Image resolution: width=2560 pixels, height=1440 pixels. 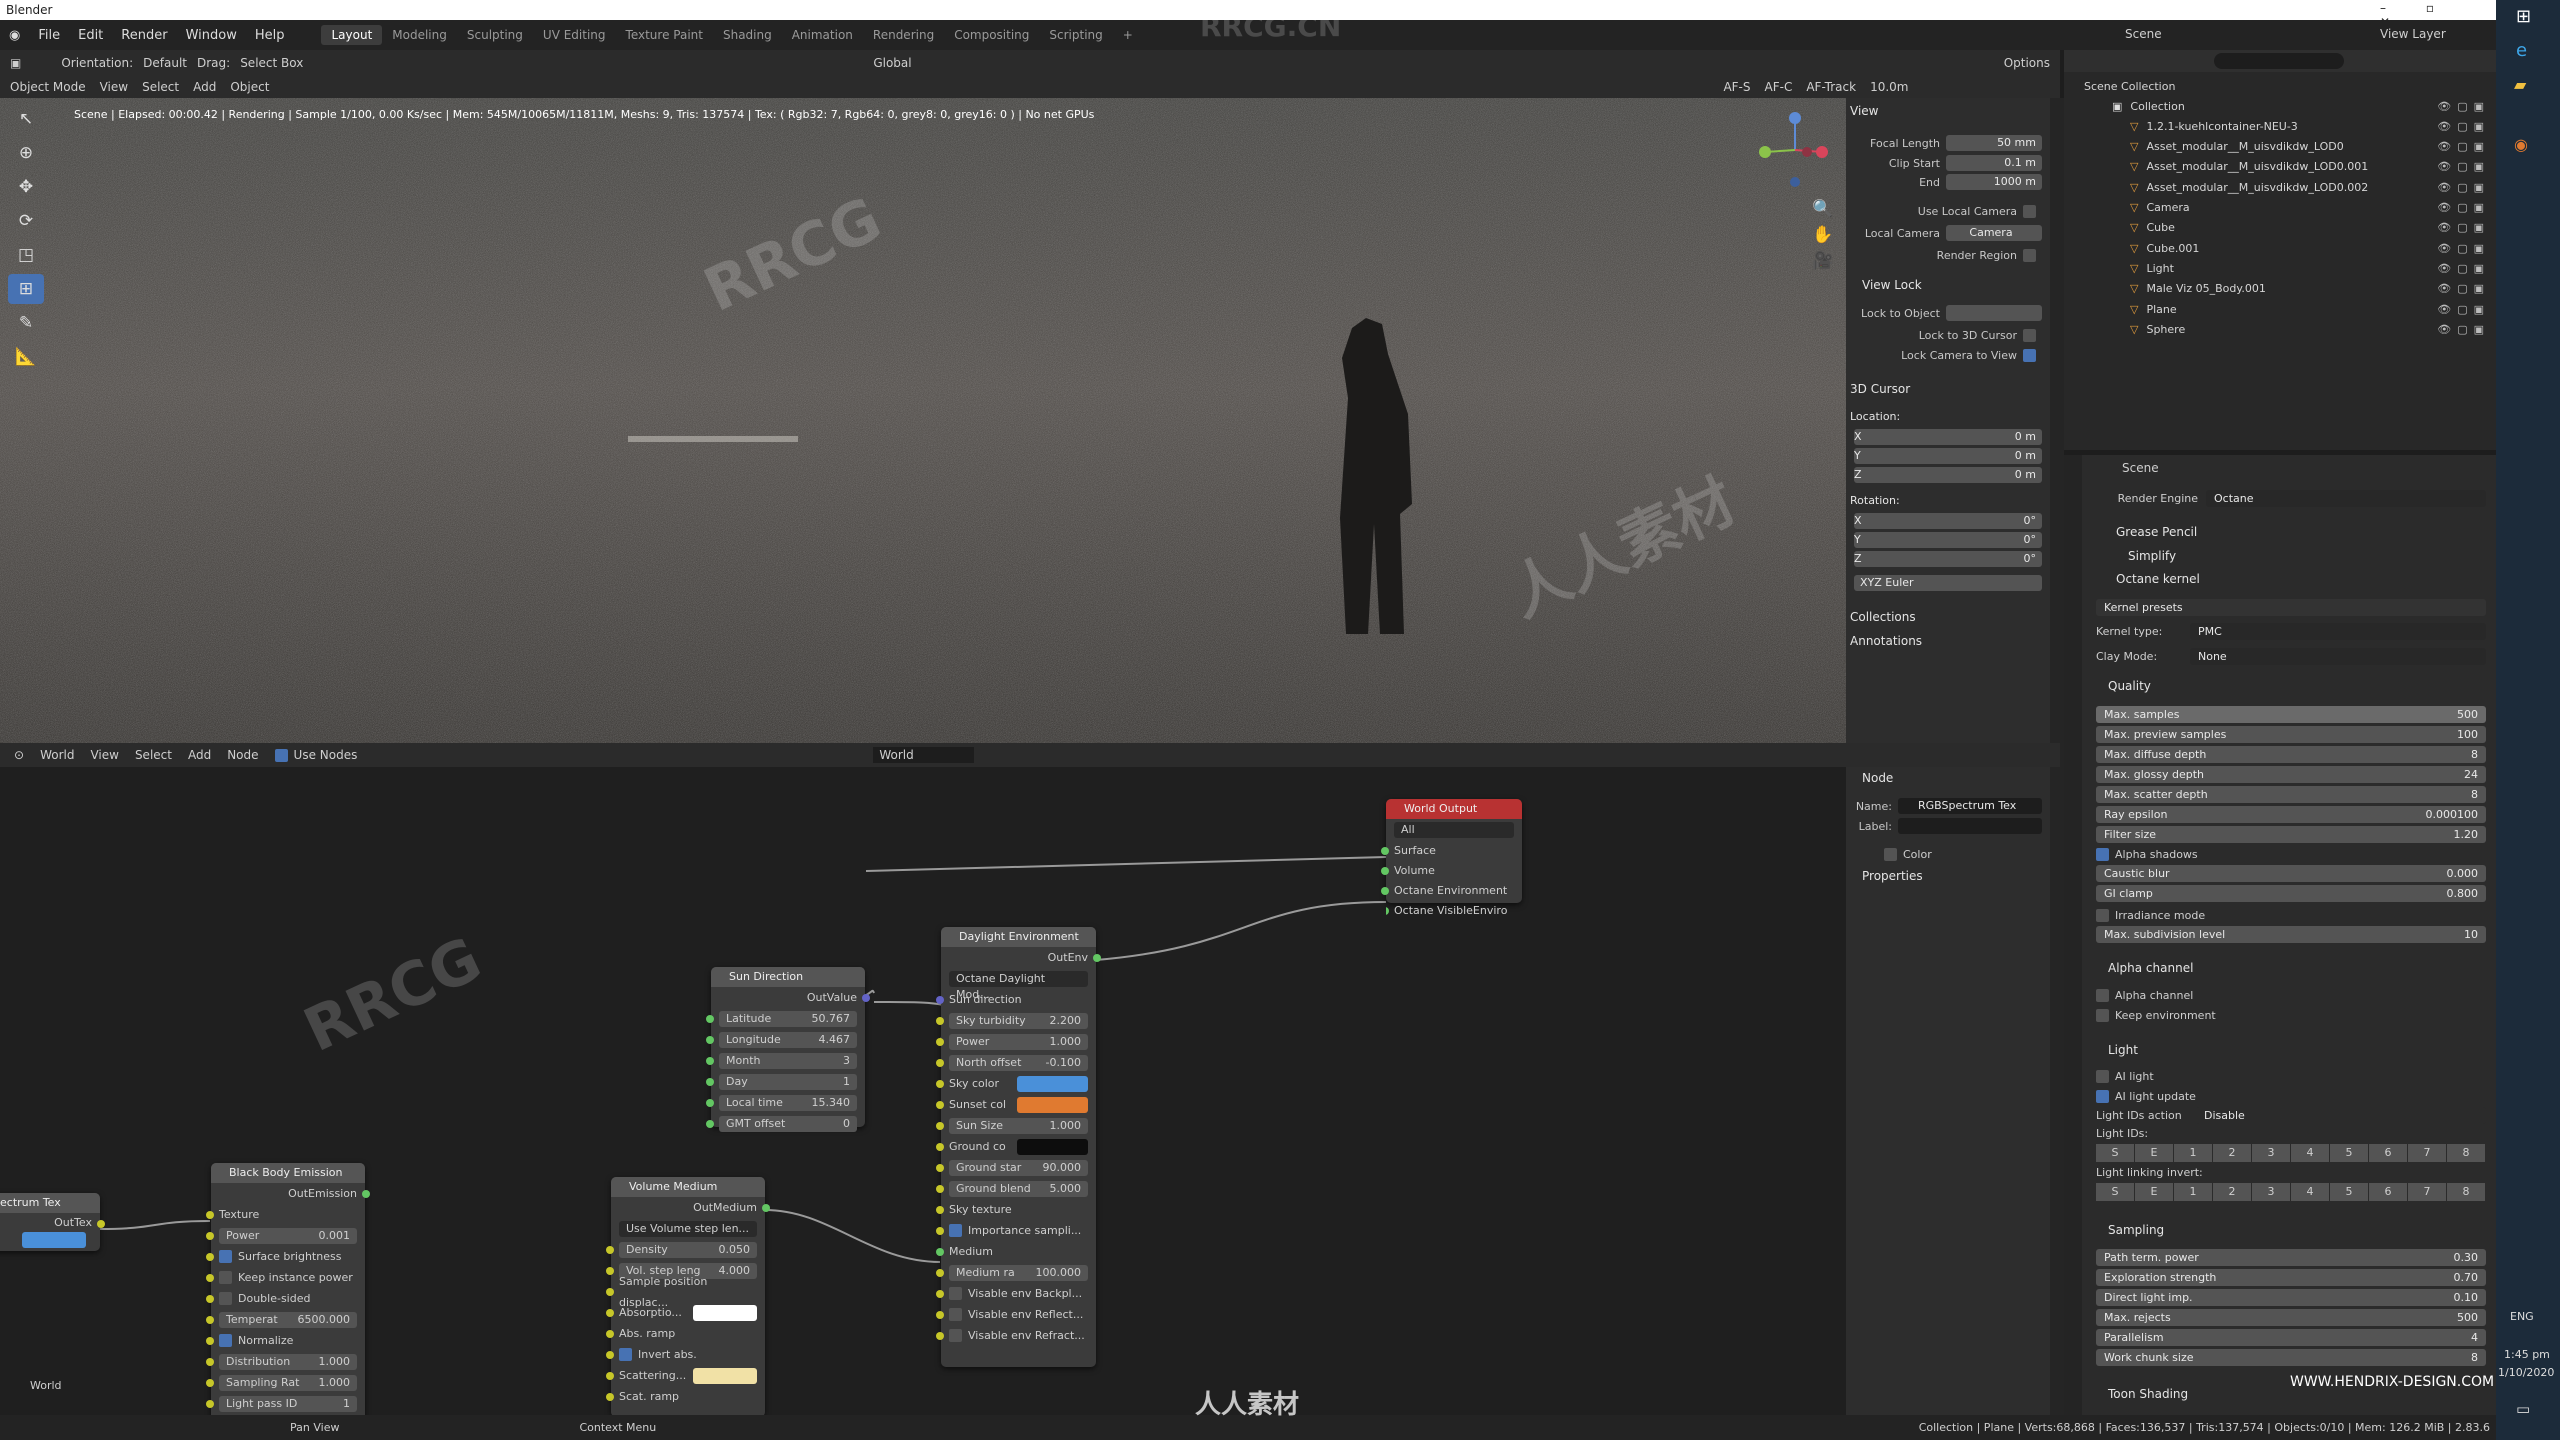 I want to click on cursor-loc-x: 0 m, so click(x=2025, y=437).